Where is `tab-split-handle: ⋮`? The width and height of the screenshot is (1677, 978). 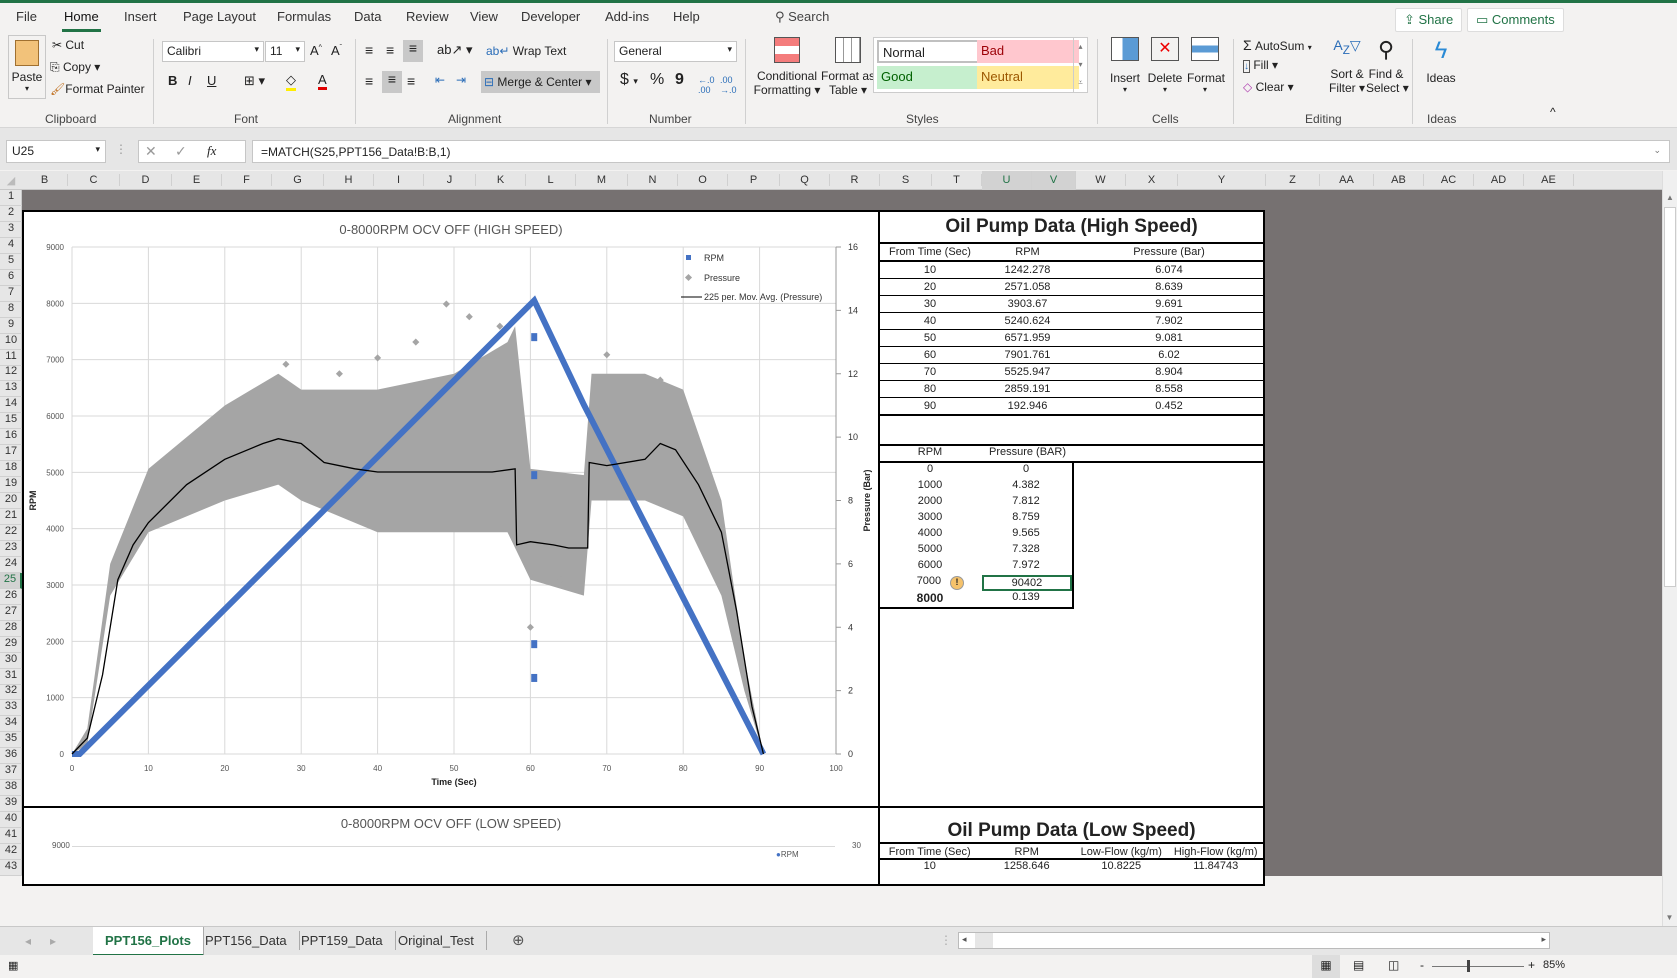 tab-split-handle: ⋮ is located at coordinates (946, 940).